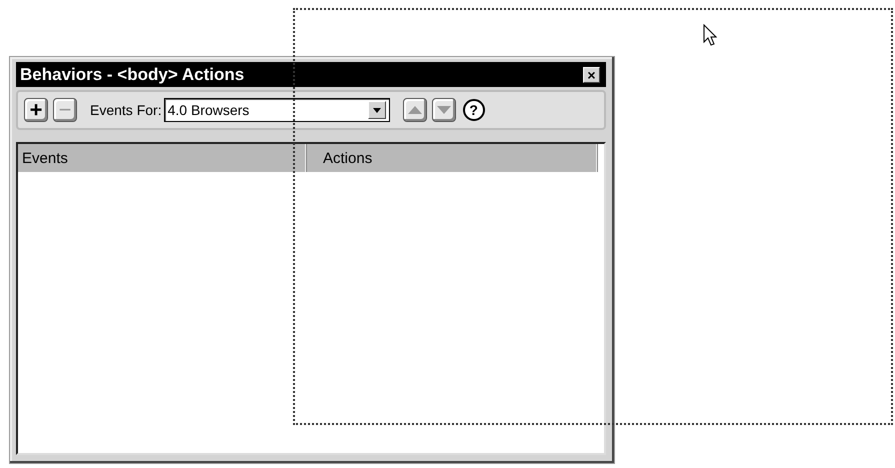 This screenshot has width=895, height=468. I want to click on up-arrow-icon, so click(415, 110).